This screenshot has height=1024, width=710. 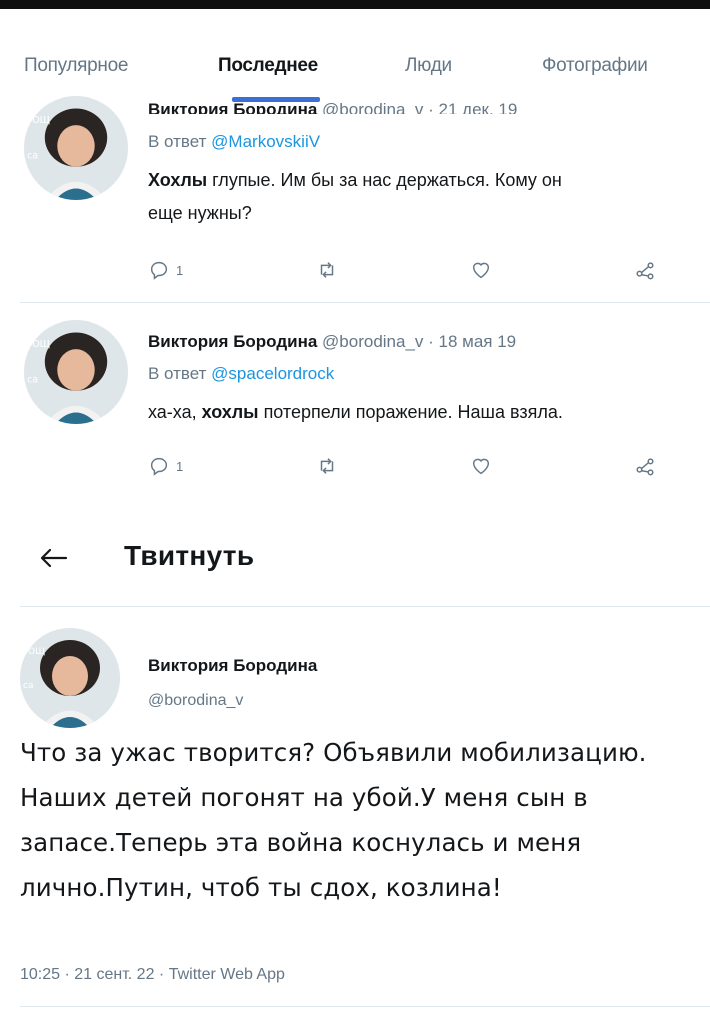 I want to click on reply-context: В ответ @MarkovskiiV, so click(x=234, y=141).